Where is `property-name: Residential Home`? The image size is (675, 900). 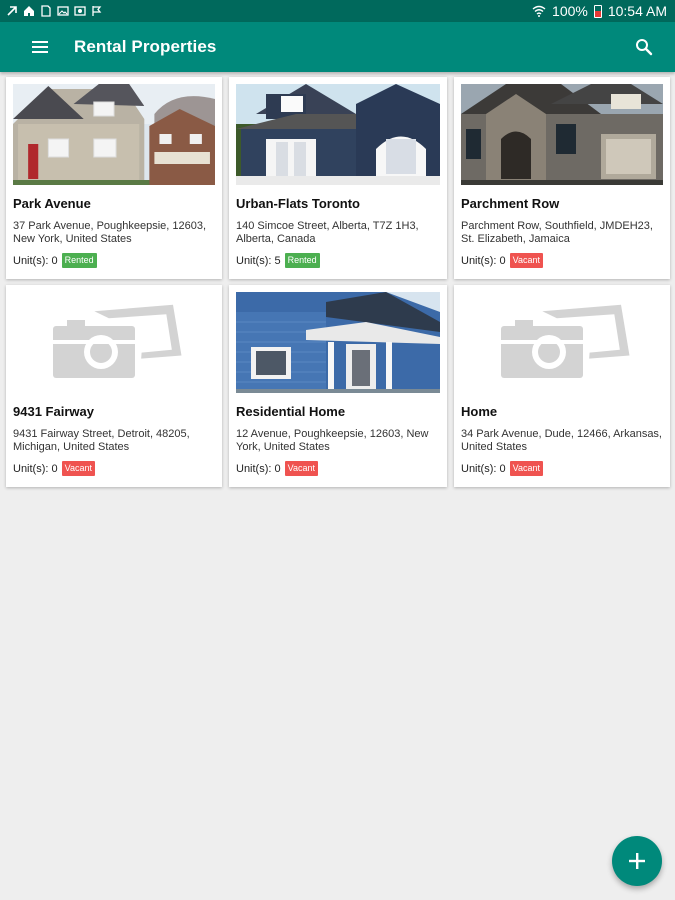 property-name: Residential Home is located at coordinates (291, 411).